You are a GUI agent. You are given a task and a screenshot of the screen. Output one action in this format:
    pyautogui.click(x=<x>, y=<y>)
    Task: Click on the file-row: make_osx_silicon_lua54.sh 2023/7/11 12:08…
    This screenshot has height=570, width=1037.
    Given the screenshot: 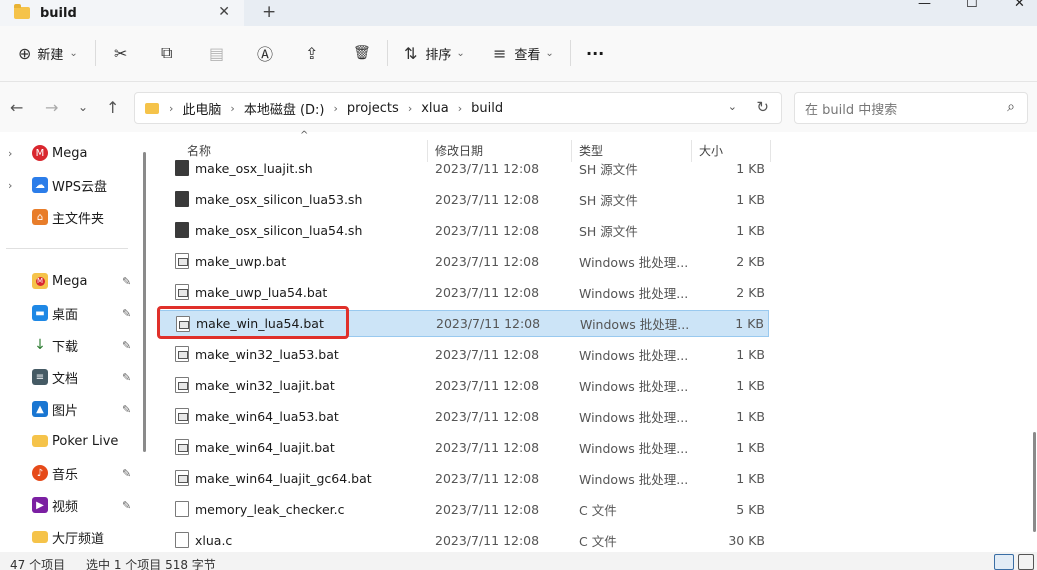 What is the action you would take?
    pyautogui.click(x=463, y=230)
    